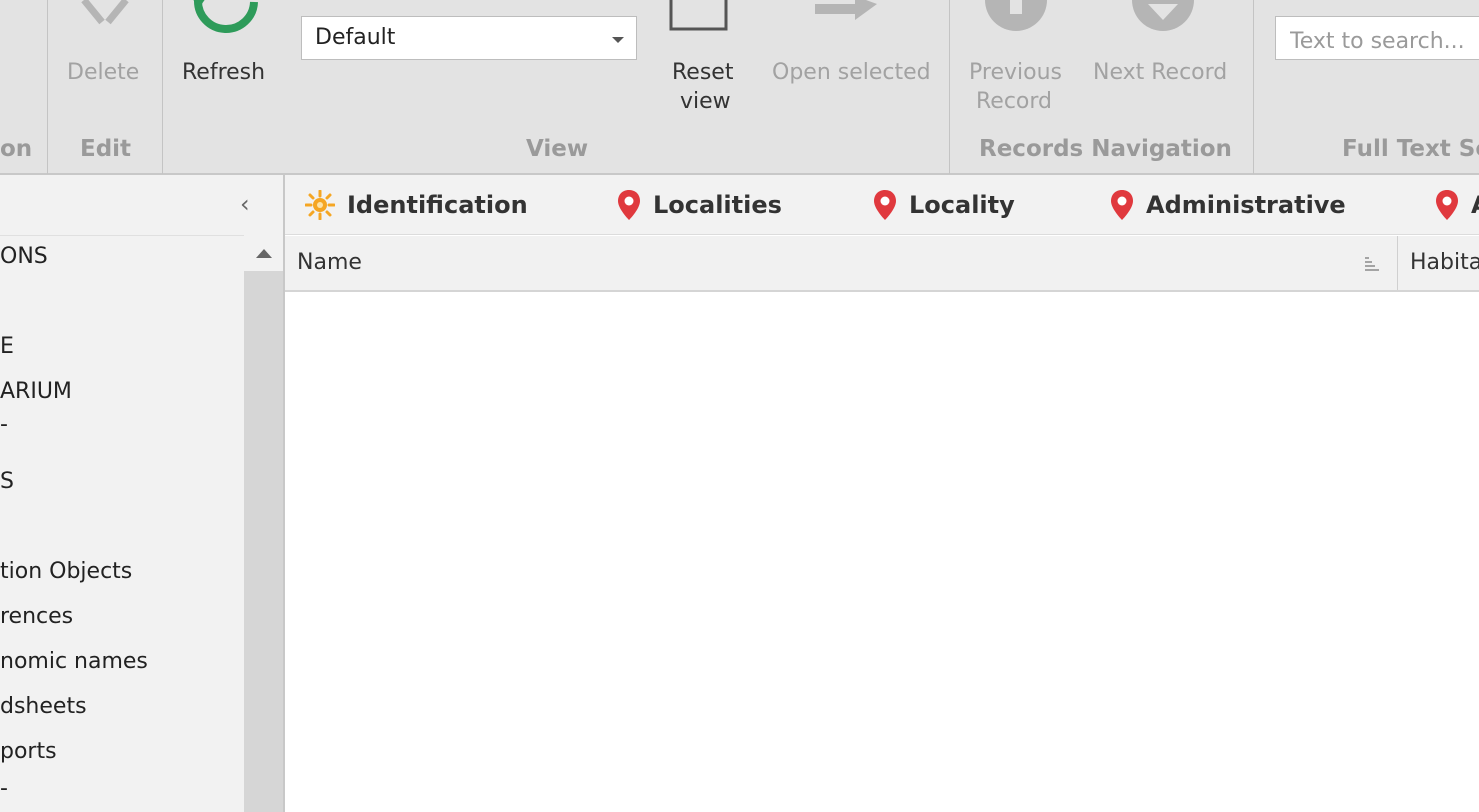 This screenshot has height=812, width=1479. Describe the element at coordinates (43, 707) in the screenshot. I see `sidebar-item: dsheets` at that location.